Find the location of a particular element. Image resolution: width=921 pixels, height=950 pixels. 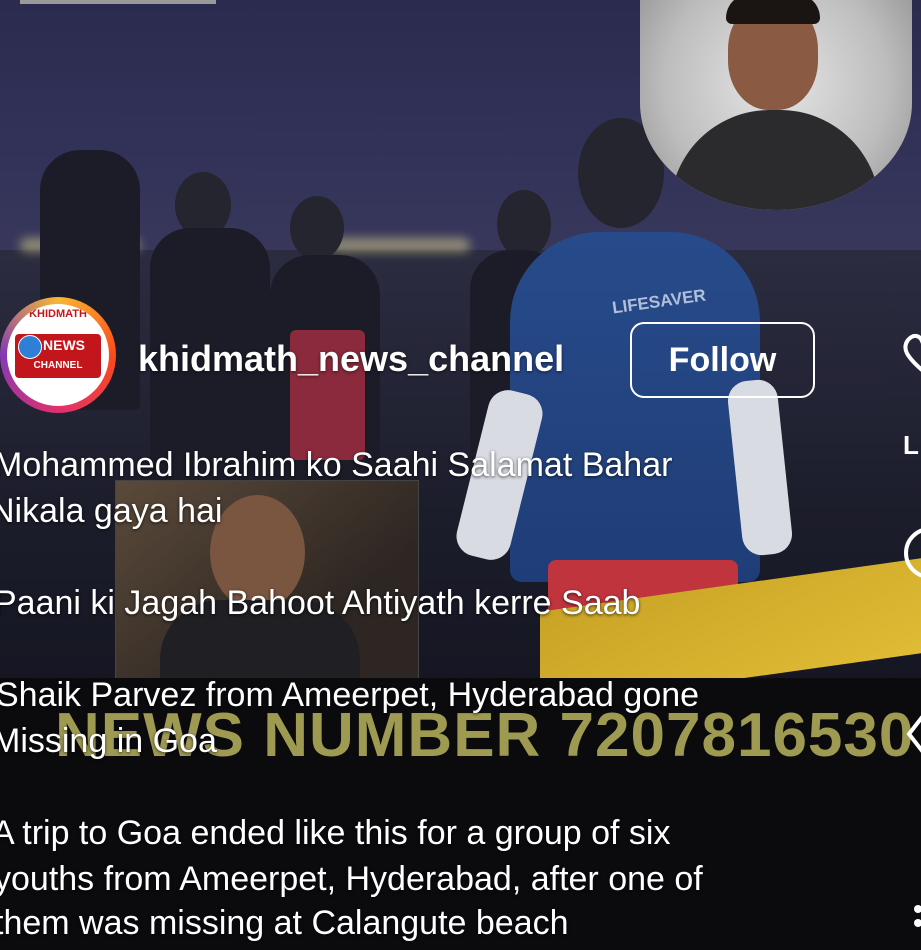

caption-line: them was missing at Calangute beach is located at coordinates (284, 923).